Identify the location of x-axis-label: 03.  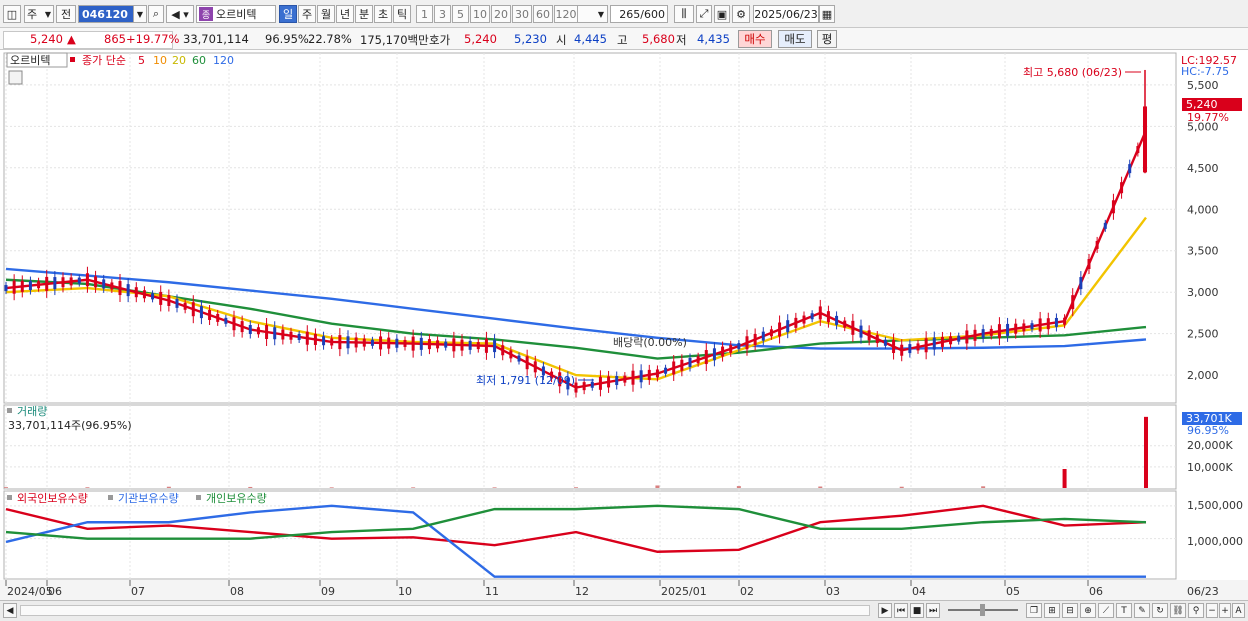
(833, 591).